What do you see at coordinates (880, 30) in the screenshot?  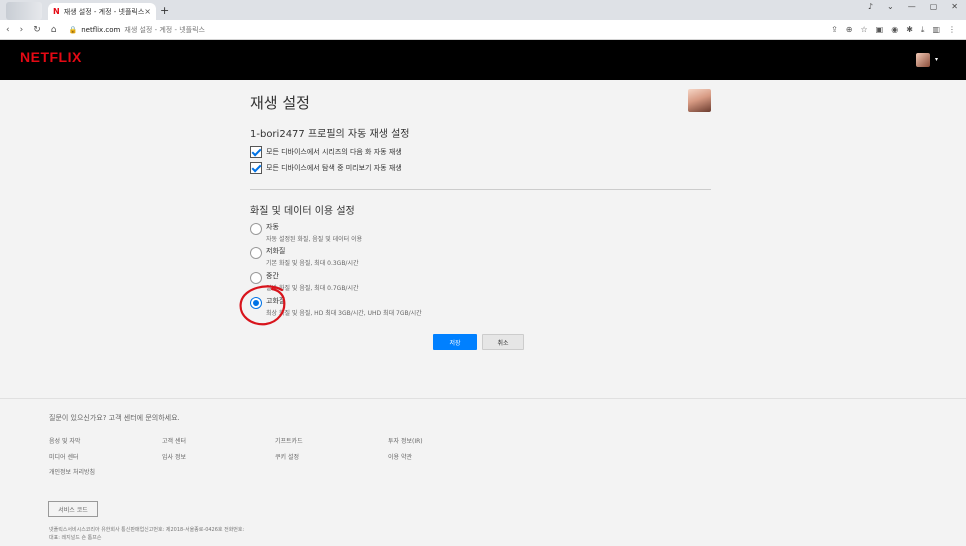 I see `extension-icon: ▣` at bounding box center [880, 30].